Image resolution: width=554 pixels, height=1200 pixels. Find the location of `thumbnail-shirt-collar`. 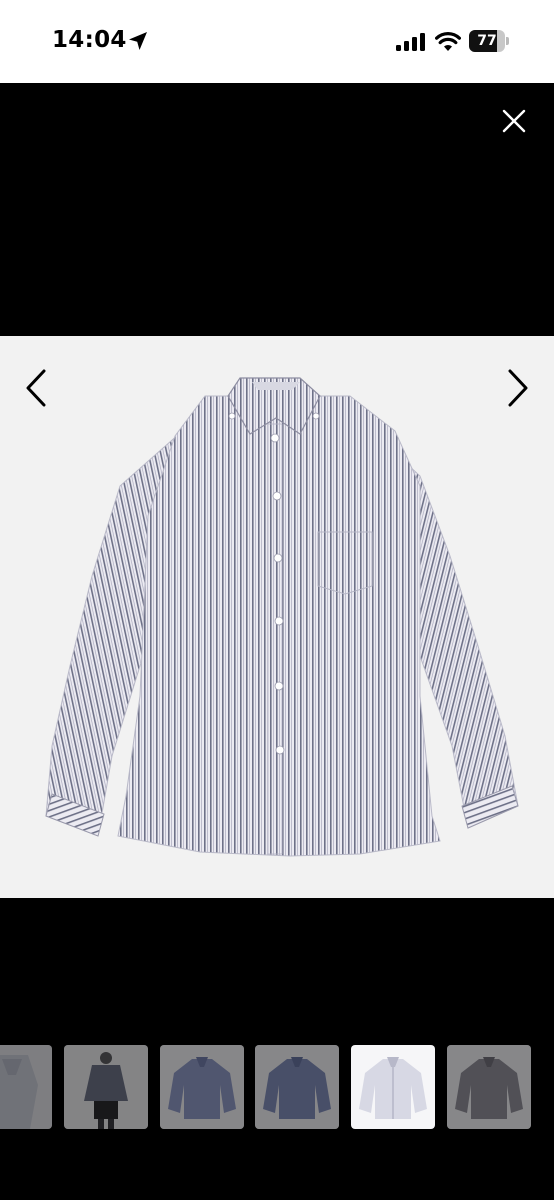

thumbnail-shirt-collar is located at coordinates (26, 1087).